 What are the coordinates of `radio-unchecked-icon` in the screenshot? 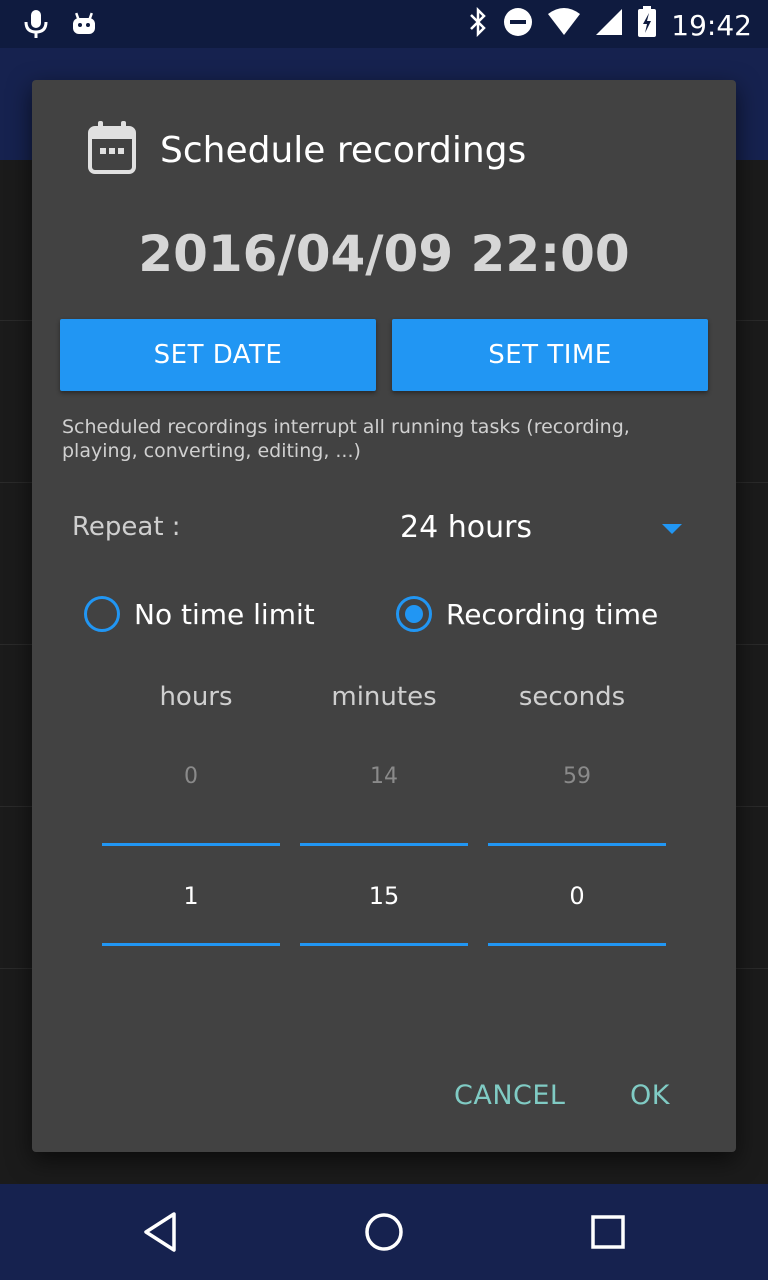 It's located at (102, 614).